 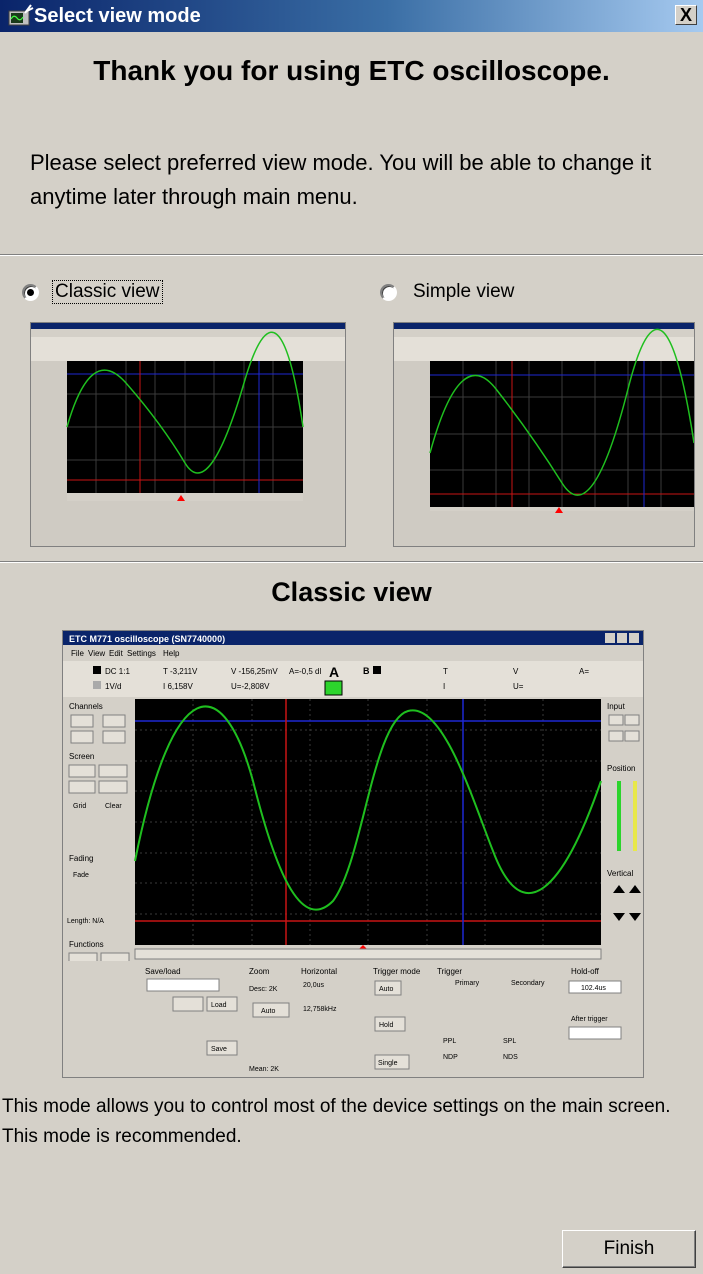 I want to click on simple-thumbnail-image, so click(x=544, y=434).